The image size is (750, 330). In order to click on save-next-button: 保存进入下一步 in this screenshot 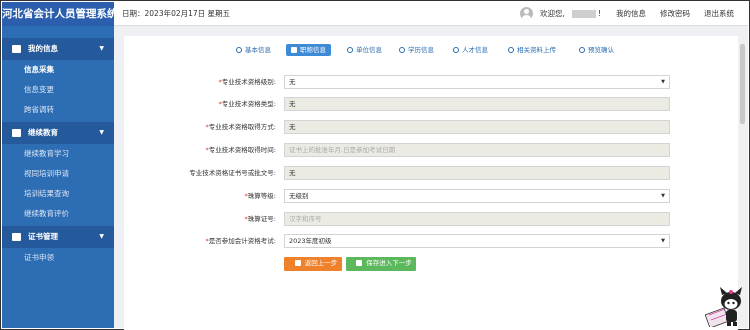, I will do `click(381, 264)`.